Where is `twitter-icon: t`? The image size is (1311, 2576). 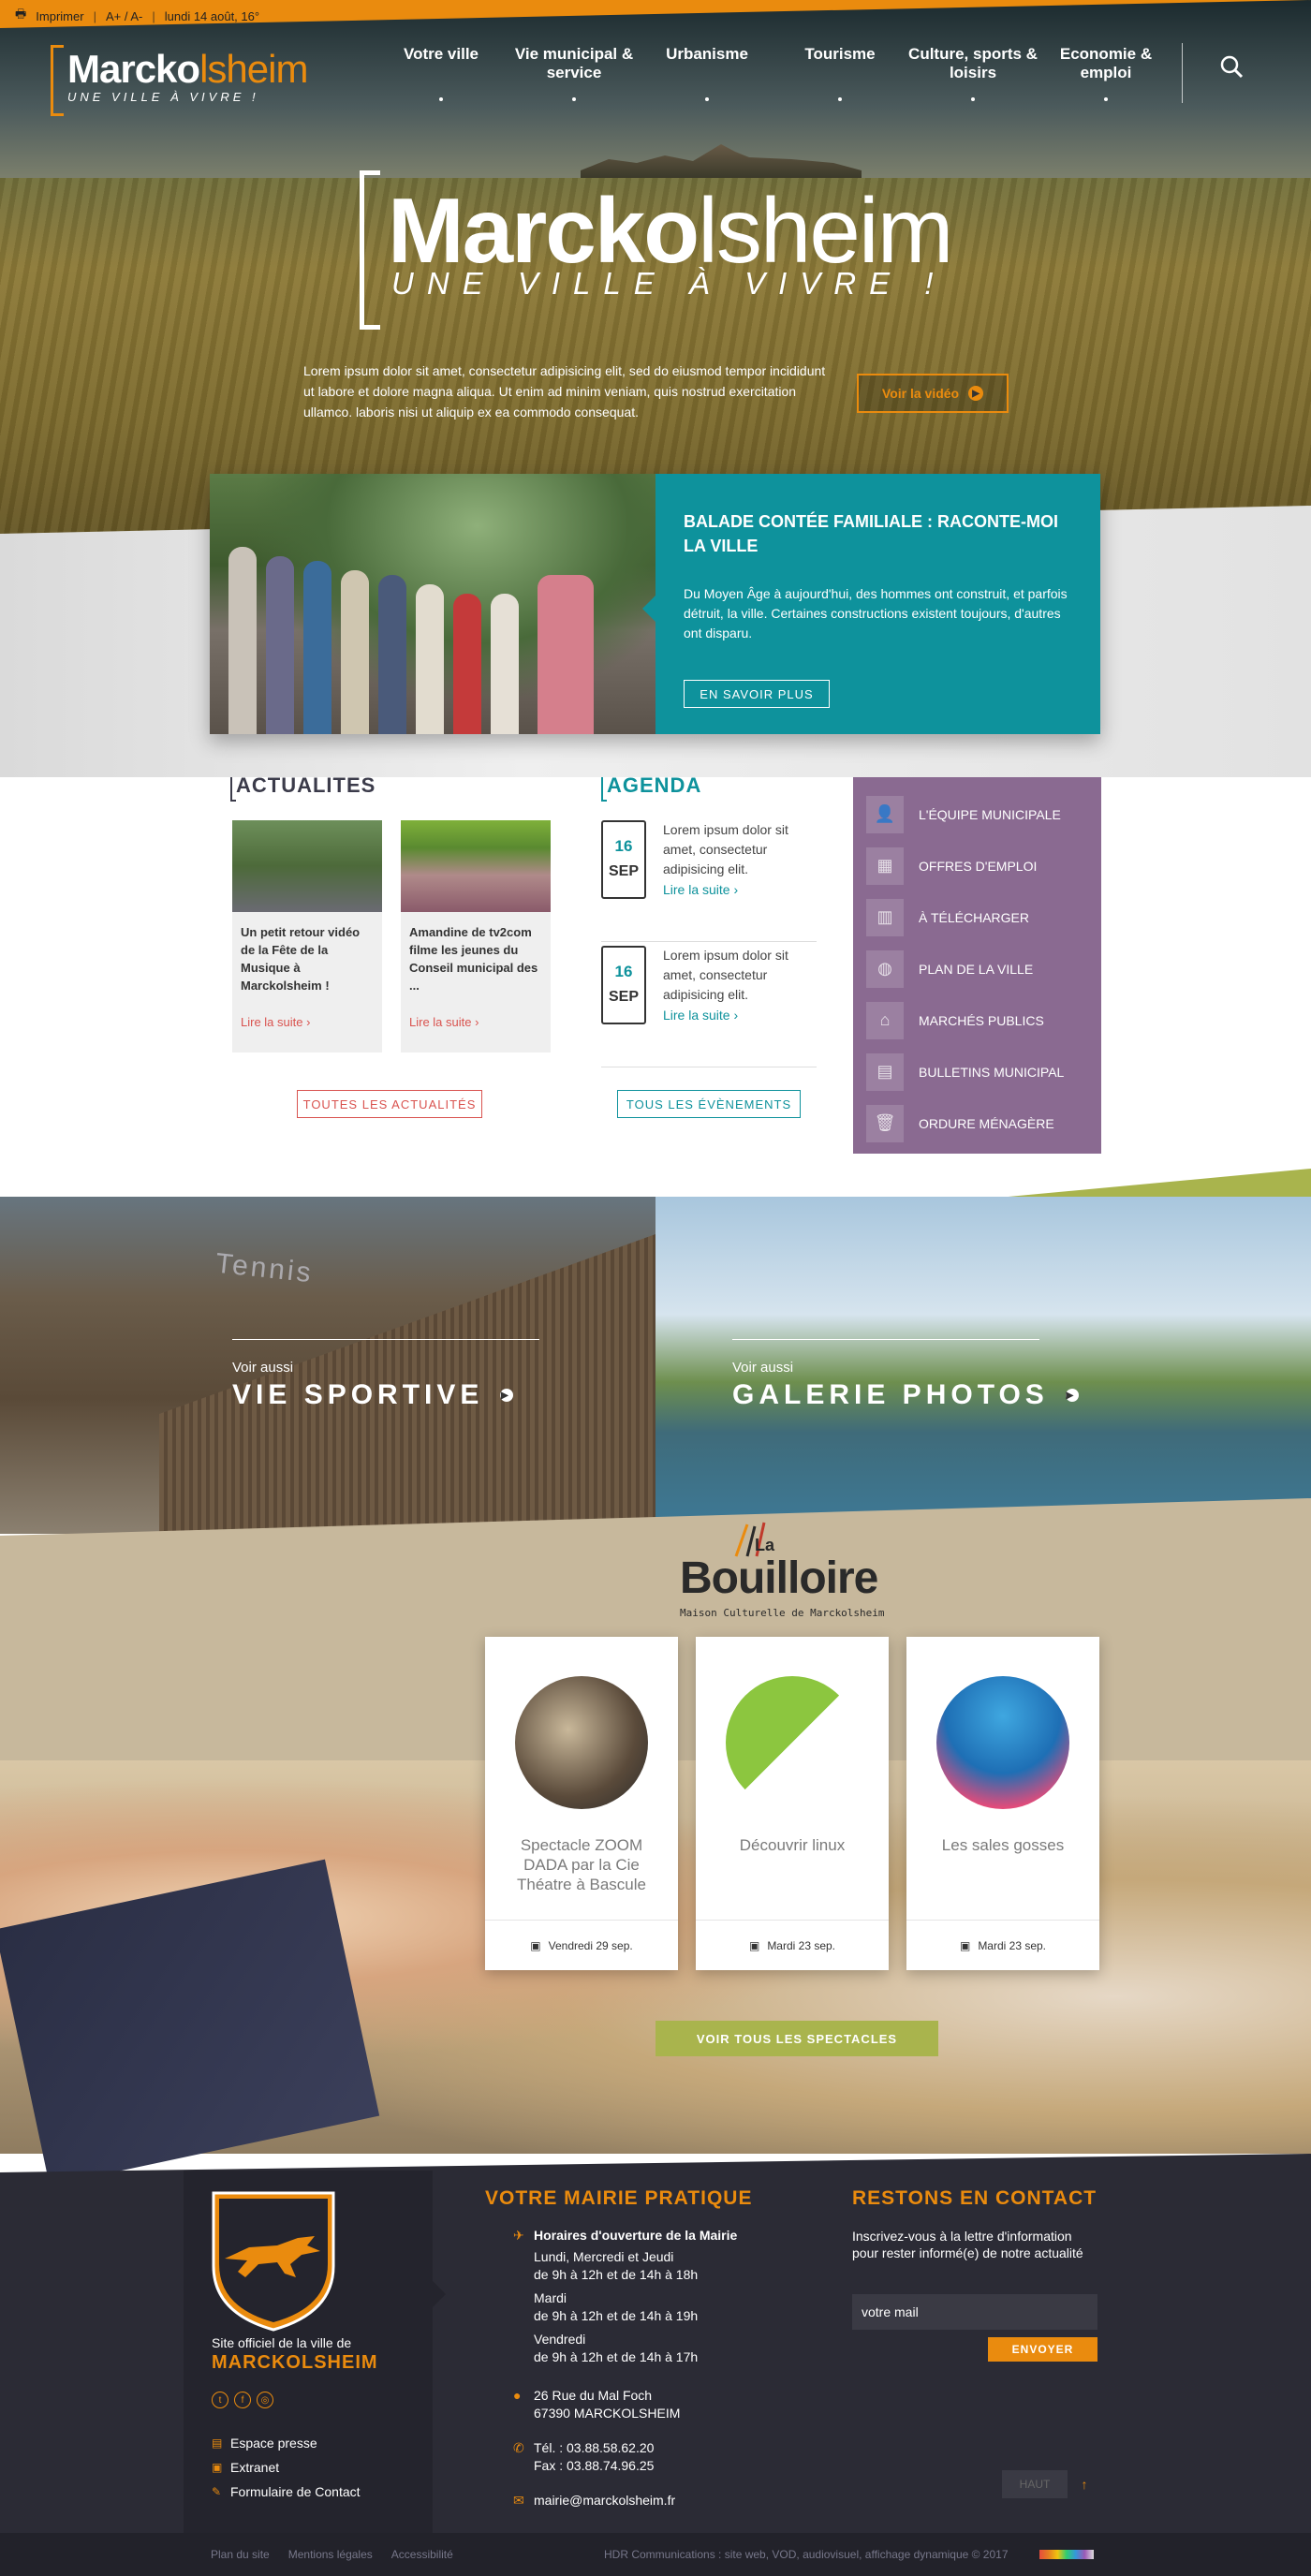 twitter-icon: t is located at coordinates (220, 2400).